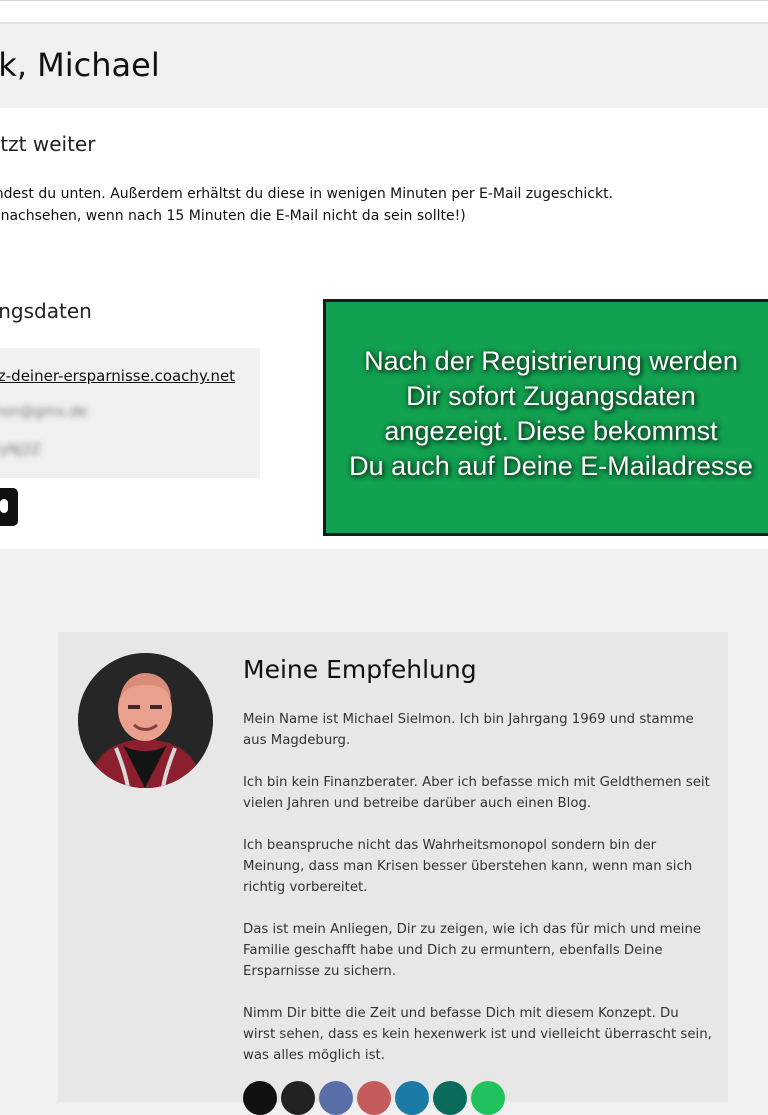 The width and height of the screenshot is (768, 1115). I want to click on access-data-heading: angsdaten, so click(46, 311).